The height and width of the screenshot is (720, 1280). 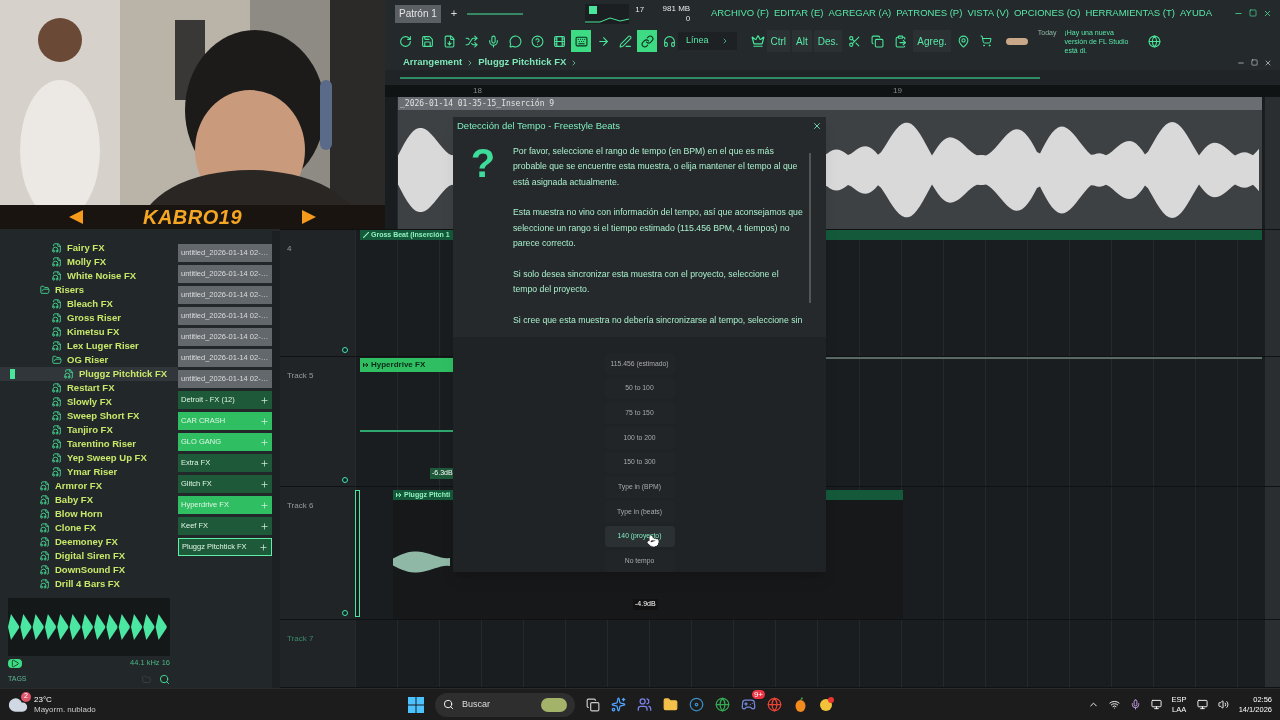 I want to click on browser-item: Drill 4 Bars FX, so click(x=89, y=584).